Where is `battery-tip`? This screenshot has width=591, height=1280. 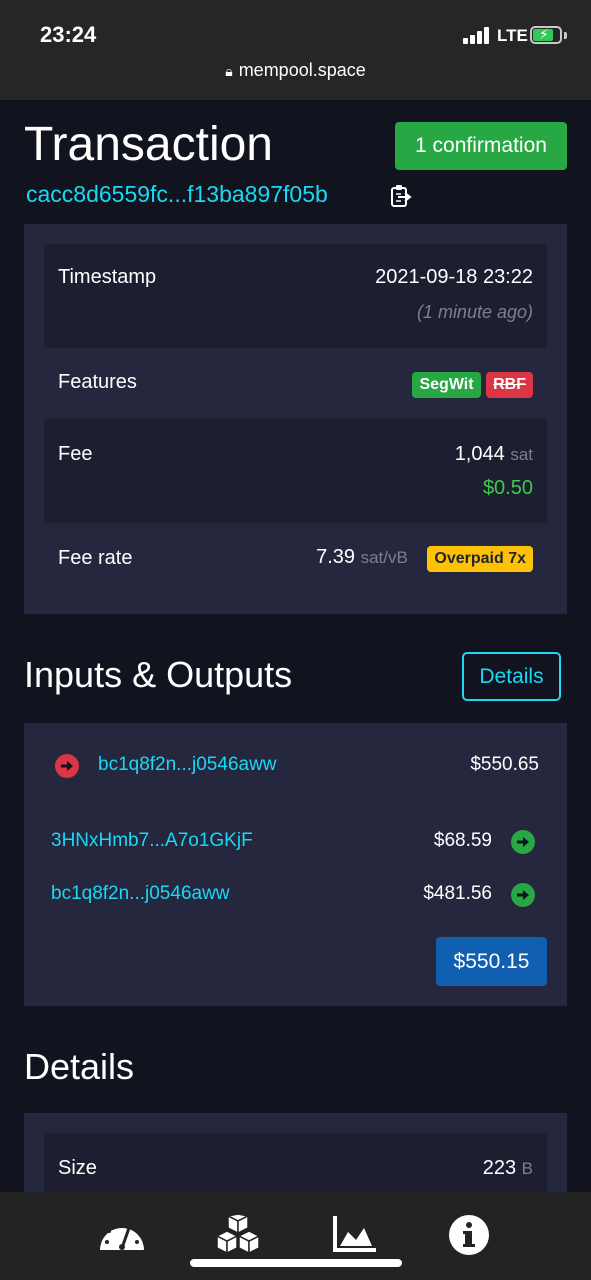
battery-tip is located at coordinates (565, 35).